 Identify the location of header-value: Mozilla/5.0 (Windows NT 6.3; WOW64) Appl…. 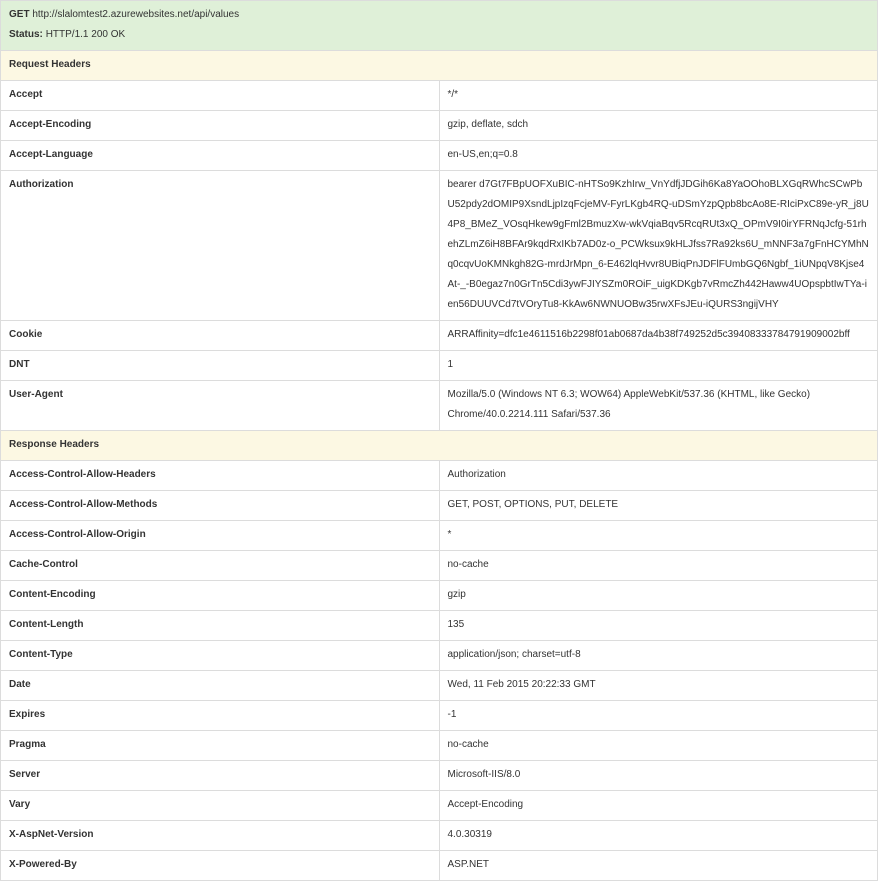
(658, 405).